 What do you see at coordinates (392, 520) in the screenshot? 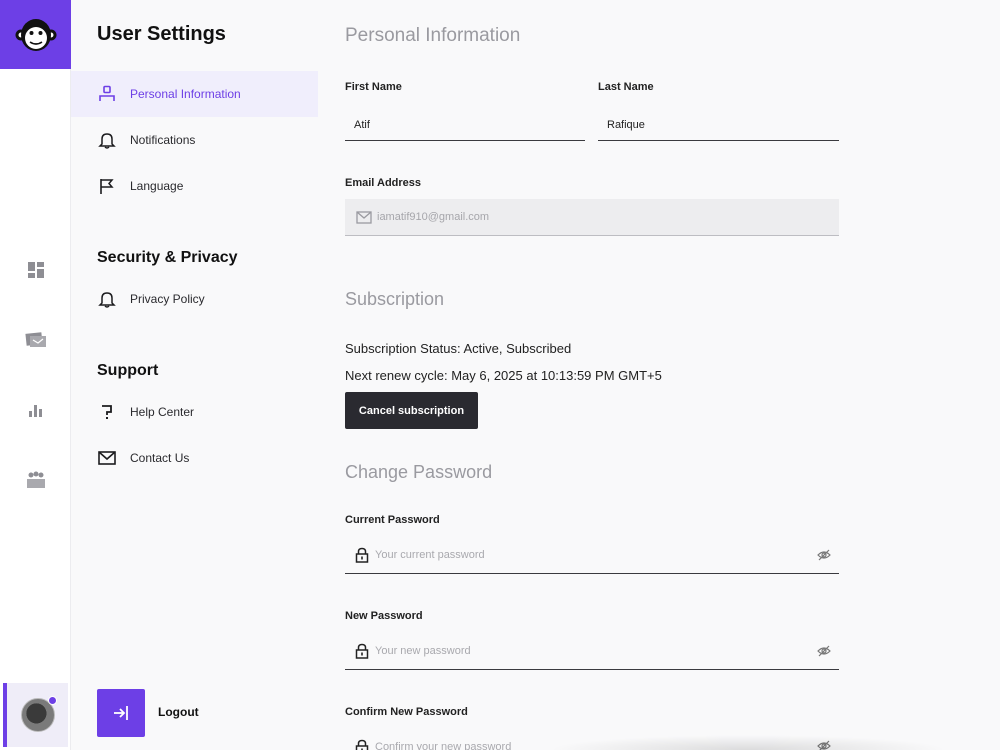
I see `current-password-label: Current Password` at bounding box center [392, 520].